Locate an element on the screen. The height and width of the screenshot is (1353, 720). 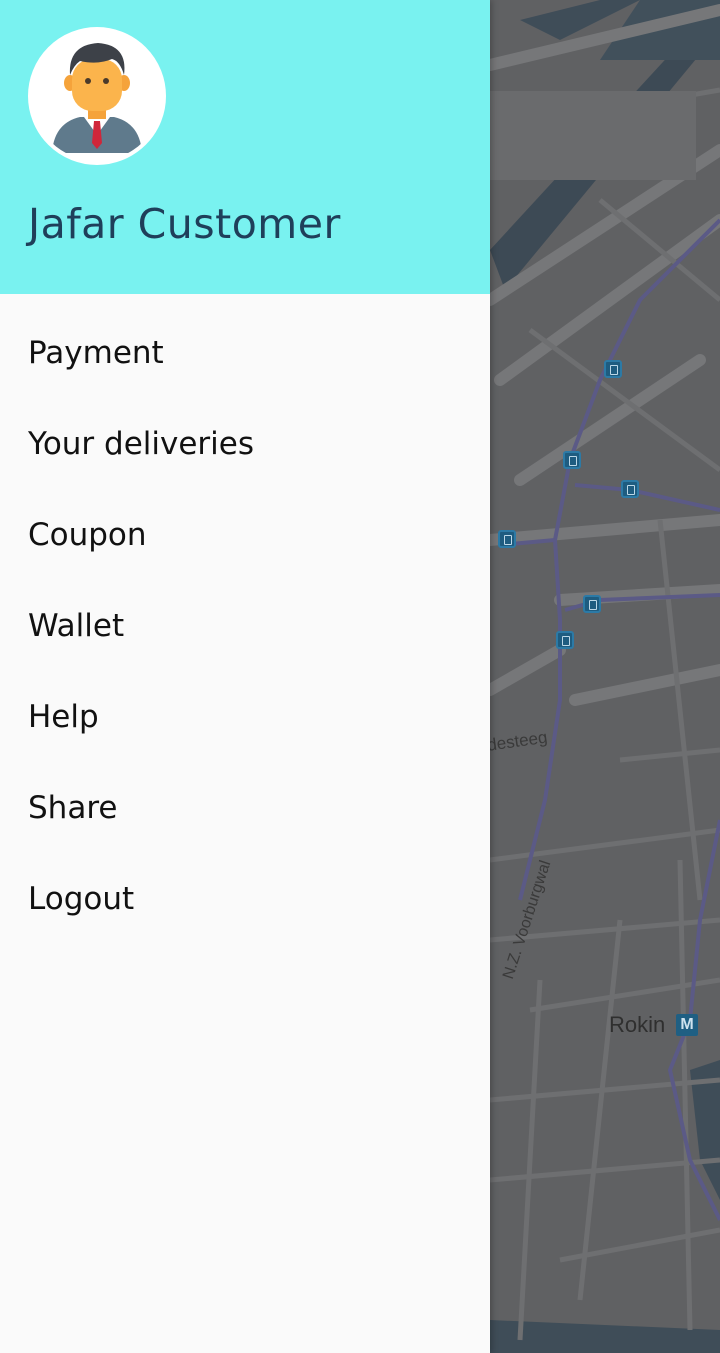
menu-item-help: Help is located at coordinates (245, 717).